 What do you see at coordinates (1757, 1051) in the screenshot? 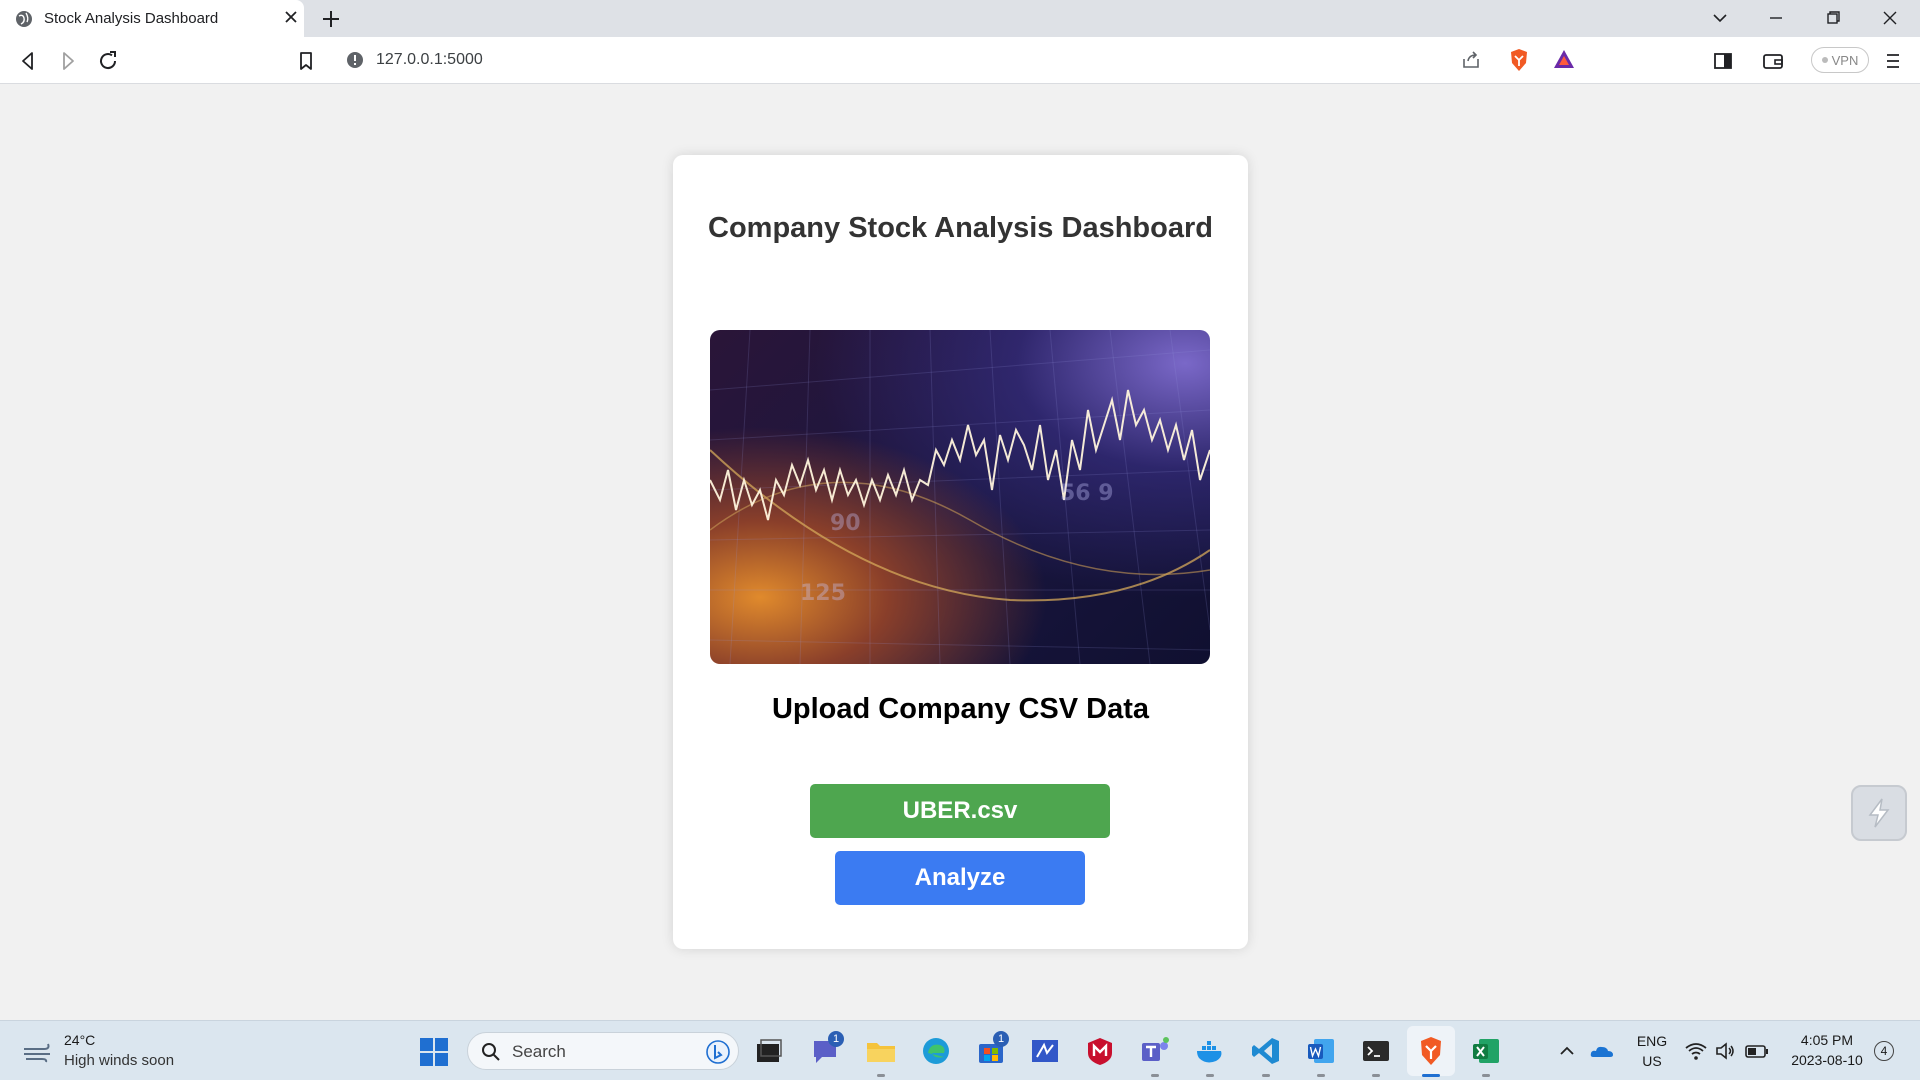
I see `battery-icon` at bounding box center [1757, 1051].